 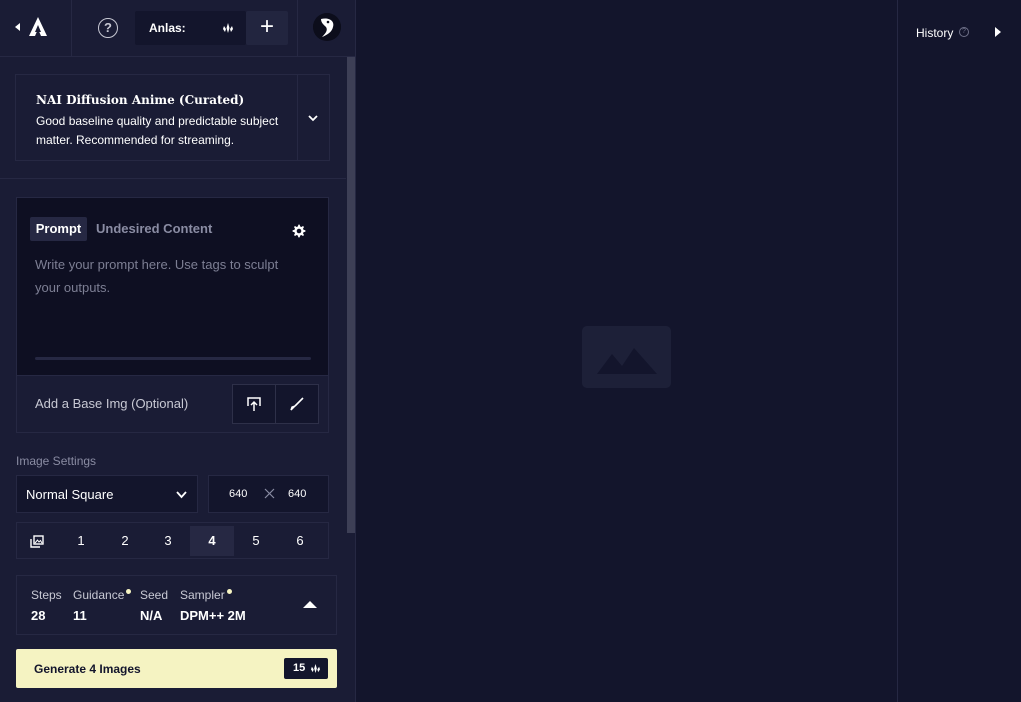 What do you see at coordinates (56, 461) in the screenshot?
I see `image-settings-label: Image Settings` at bounding box center [56, 461].